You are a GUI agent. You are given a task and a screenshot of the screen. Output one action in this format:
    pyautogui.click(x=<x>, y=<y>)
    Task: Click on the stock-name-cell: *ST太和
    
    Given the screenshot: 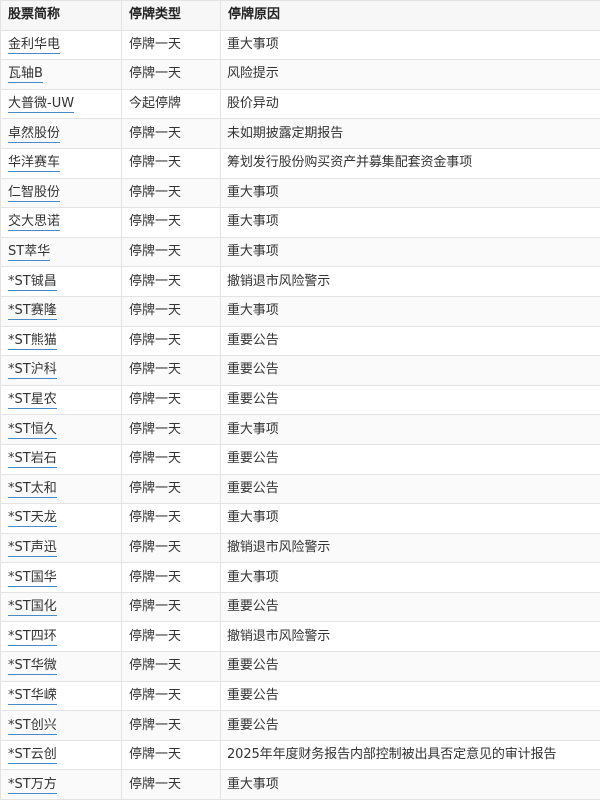 What is the action you would take?
    pyautogui.click(x=61, y=489)
    